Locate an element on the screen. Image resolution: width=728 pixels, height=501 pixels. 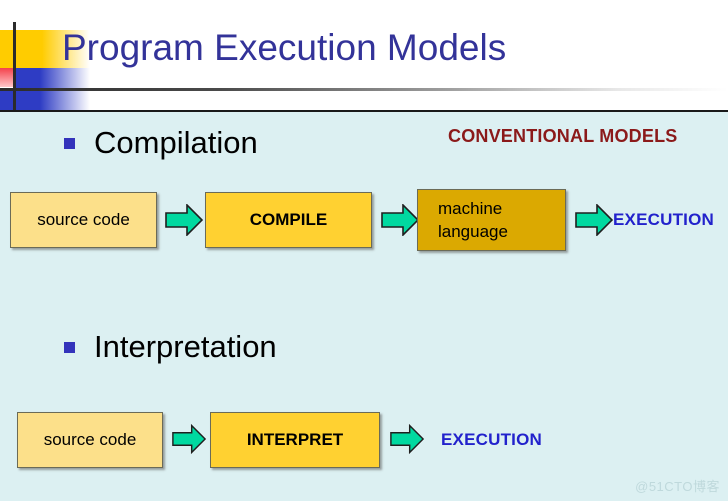
bullet-item-interpretation: Interpretation is located at coordinates (170, 347).